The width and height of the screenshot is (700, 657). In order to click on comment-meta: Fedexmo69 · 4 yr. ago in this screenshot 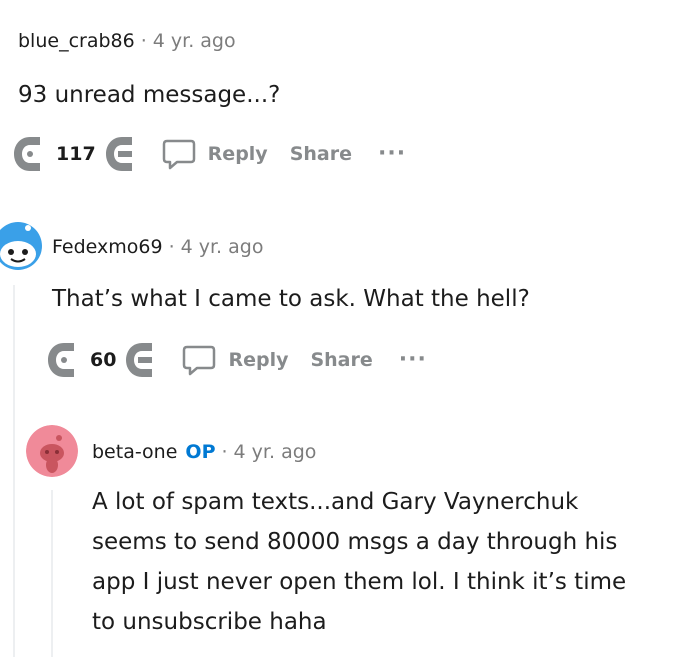, I will do `click(157, 247)`.